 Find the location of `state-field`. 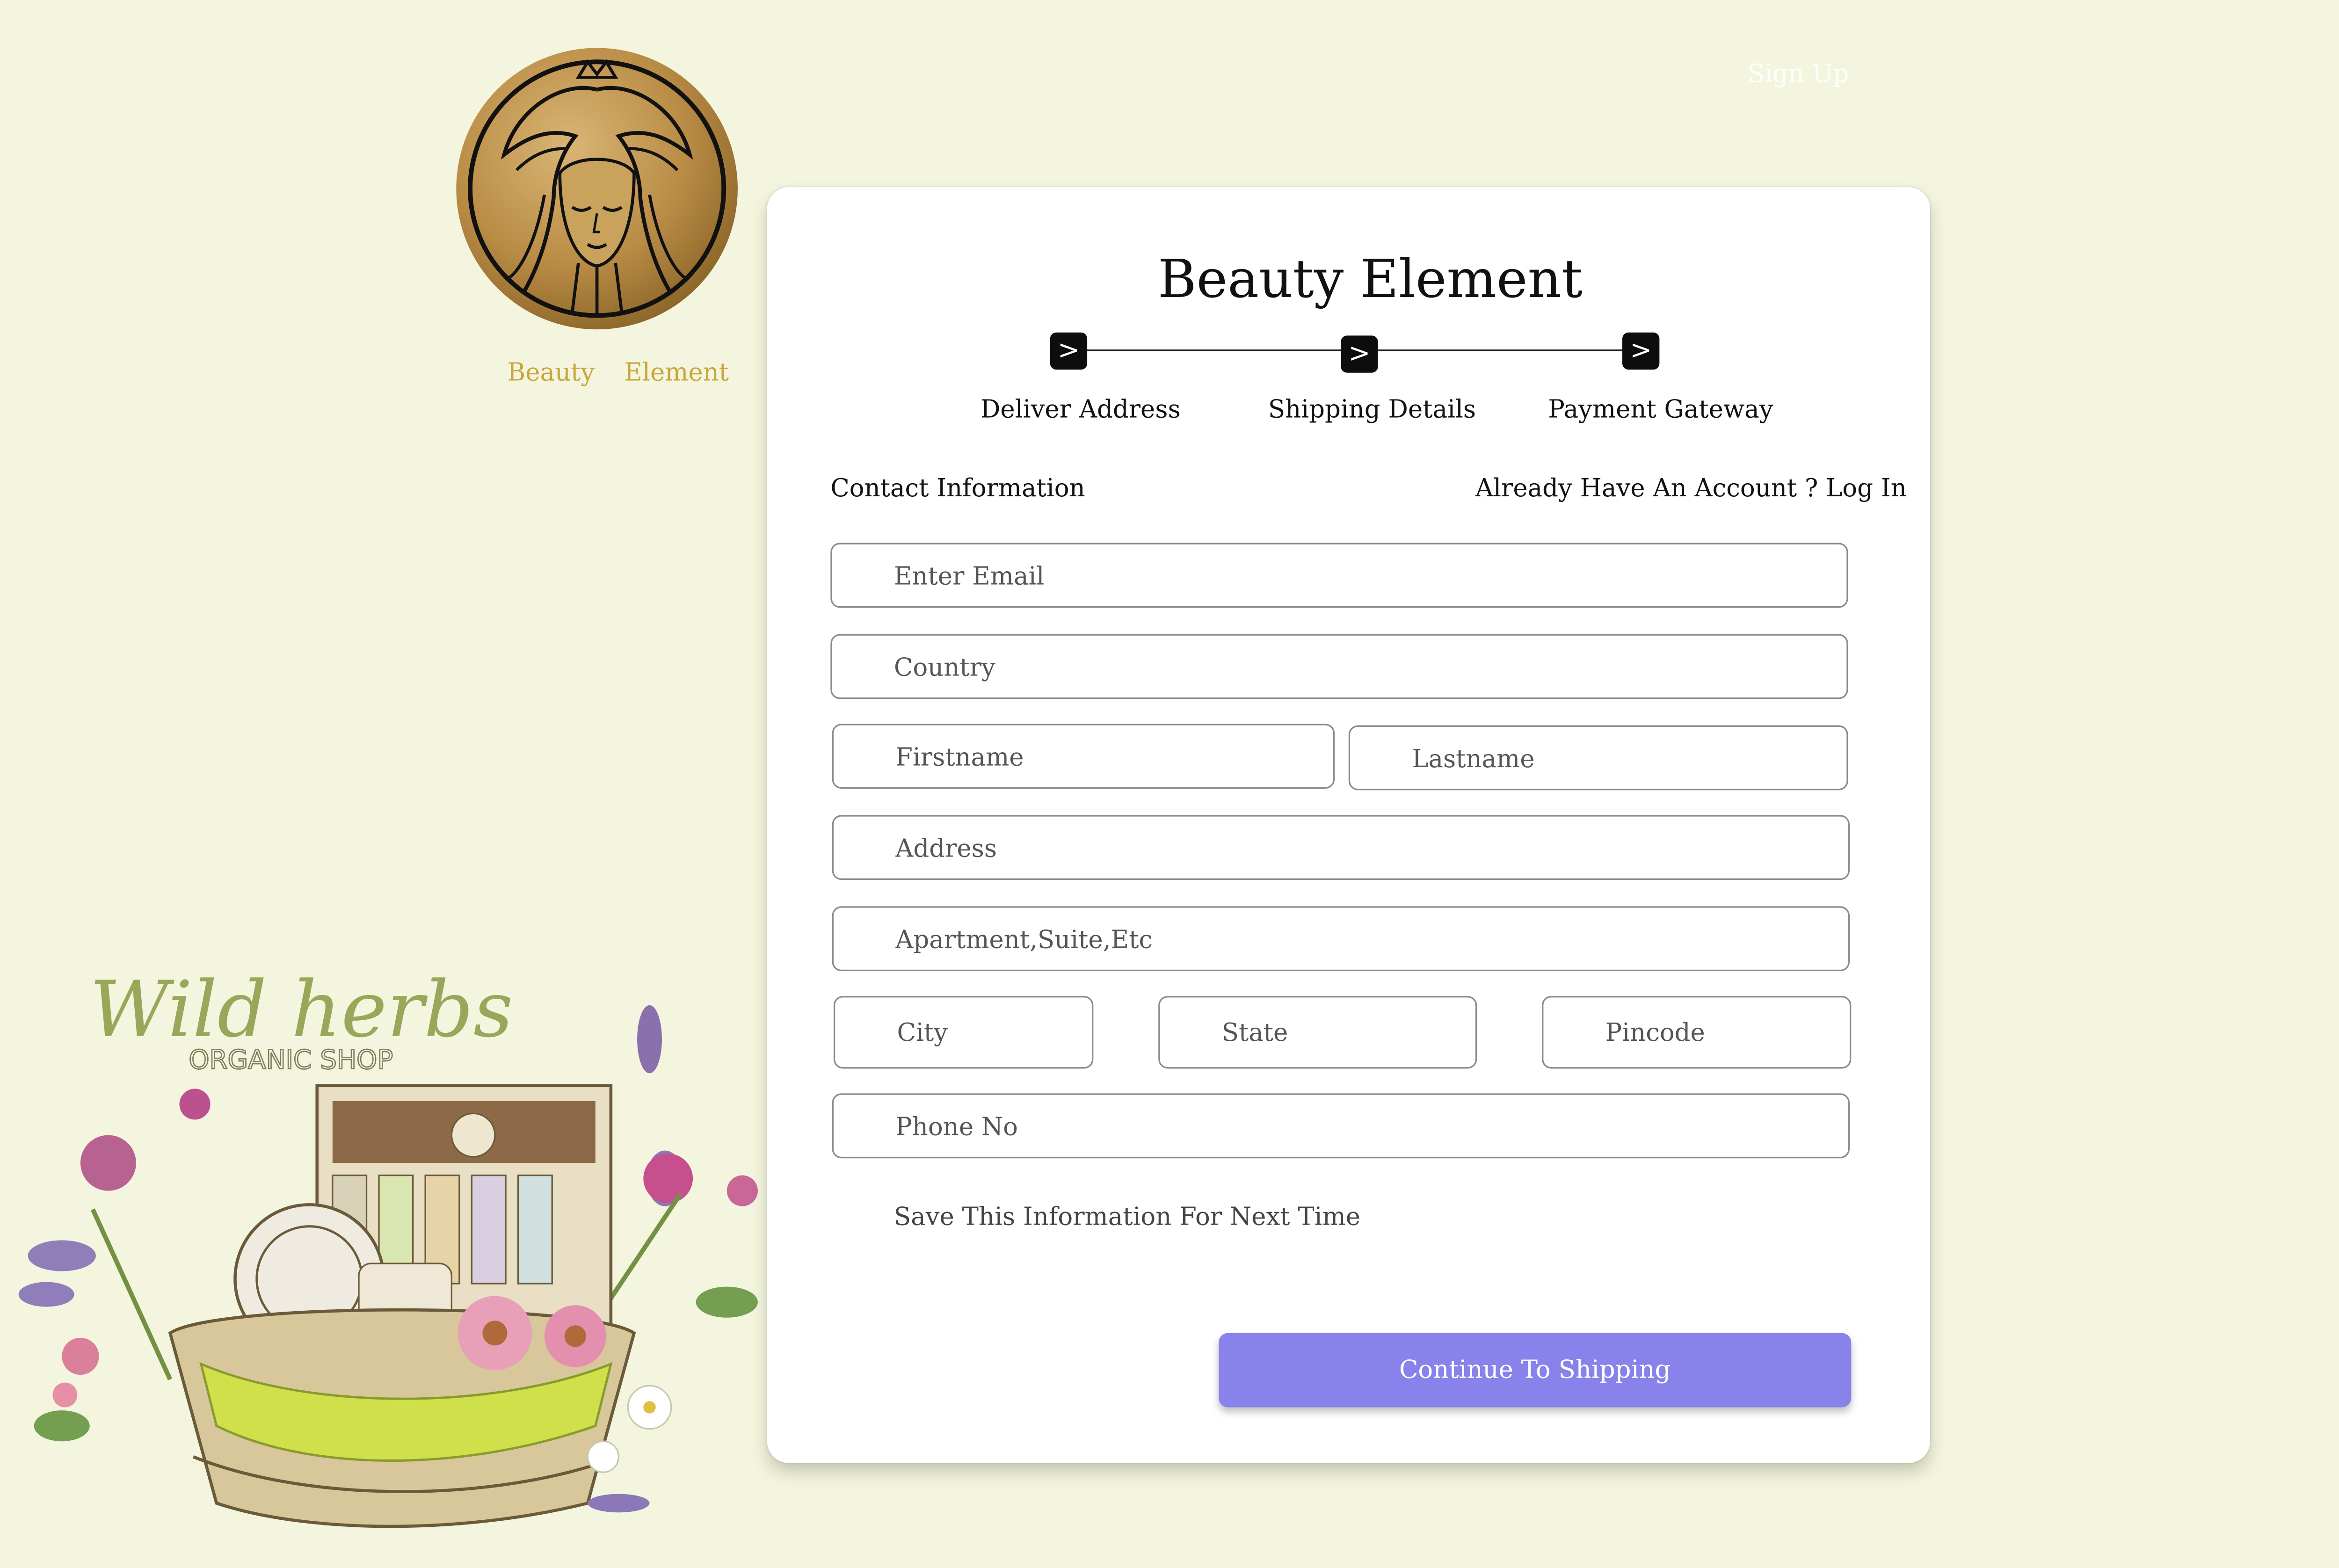

state-field is located at coordinates (1317, 1033).